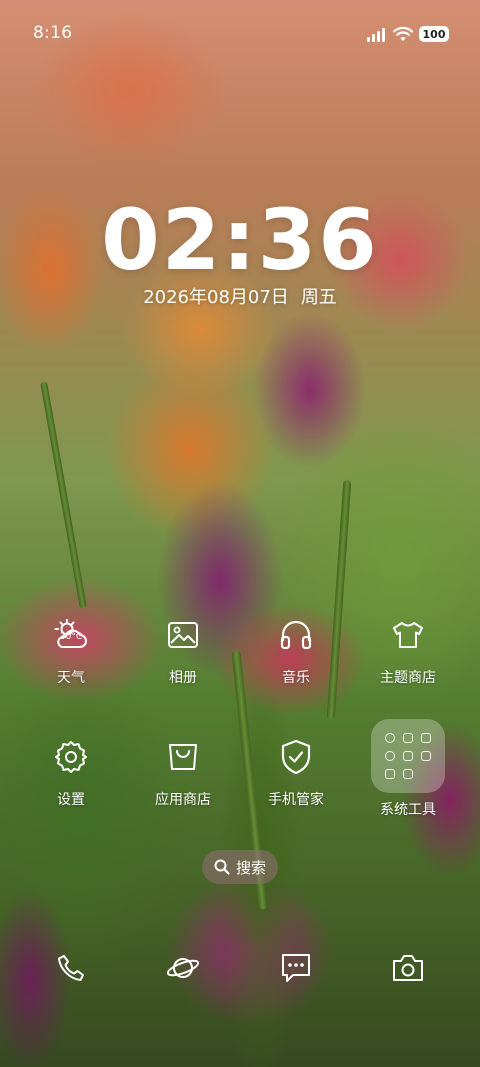 Image resolution: width=480 pixels, height=1067 pixels. I want to click on app-weather: 30°C 天气, so click(71, 651).